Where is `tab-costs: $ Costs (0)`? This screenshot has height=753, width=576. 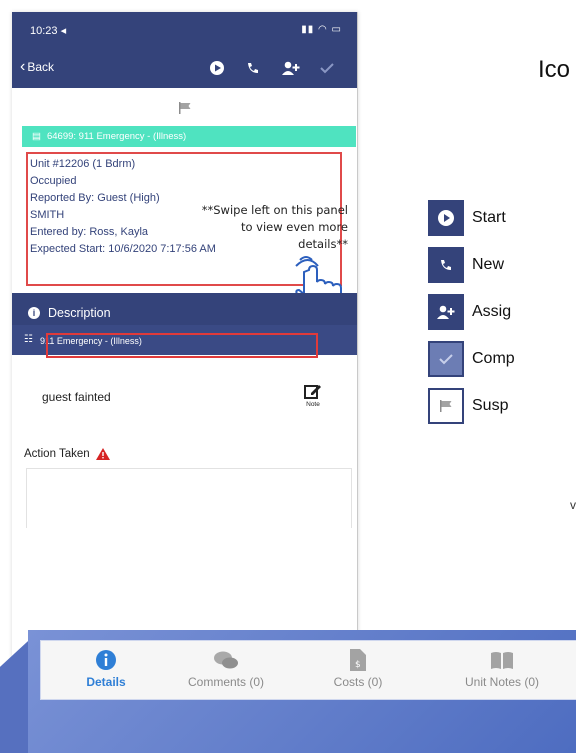
tab-costs: $ Costs (0) is located at coordinates (358, 672).